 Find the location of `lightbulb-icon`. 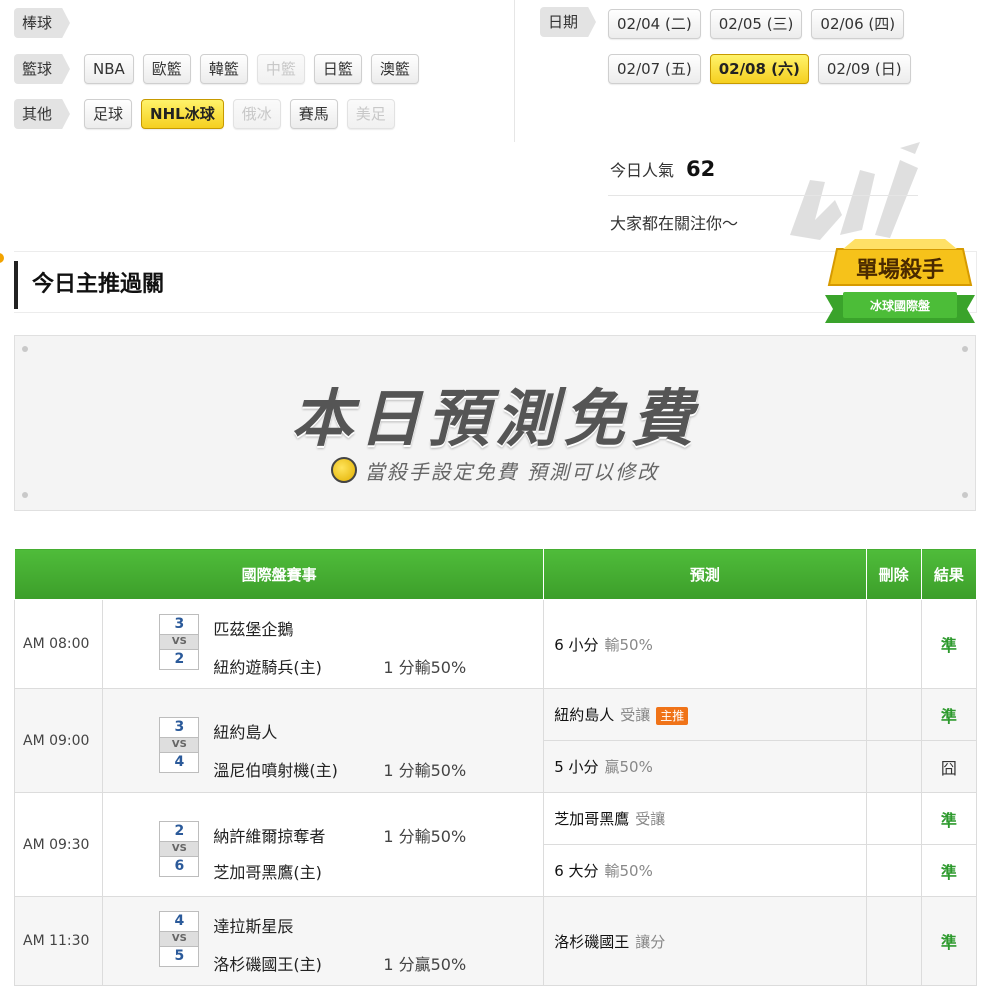

lightbulb-icon is located at coordinates (343, 470).